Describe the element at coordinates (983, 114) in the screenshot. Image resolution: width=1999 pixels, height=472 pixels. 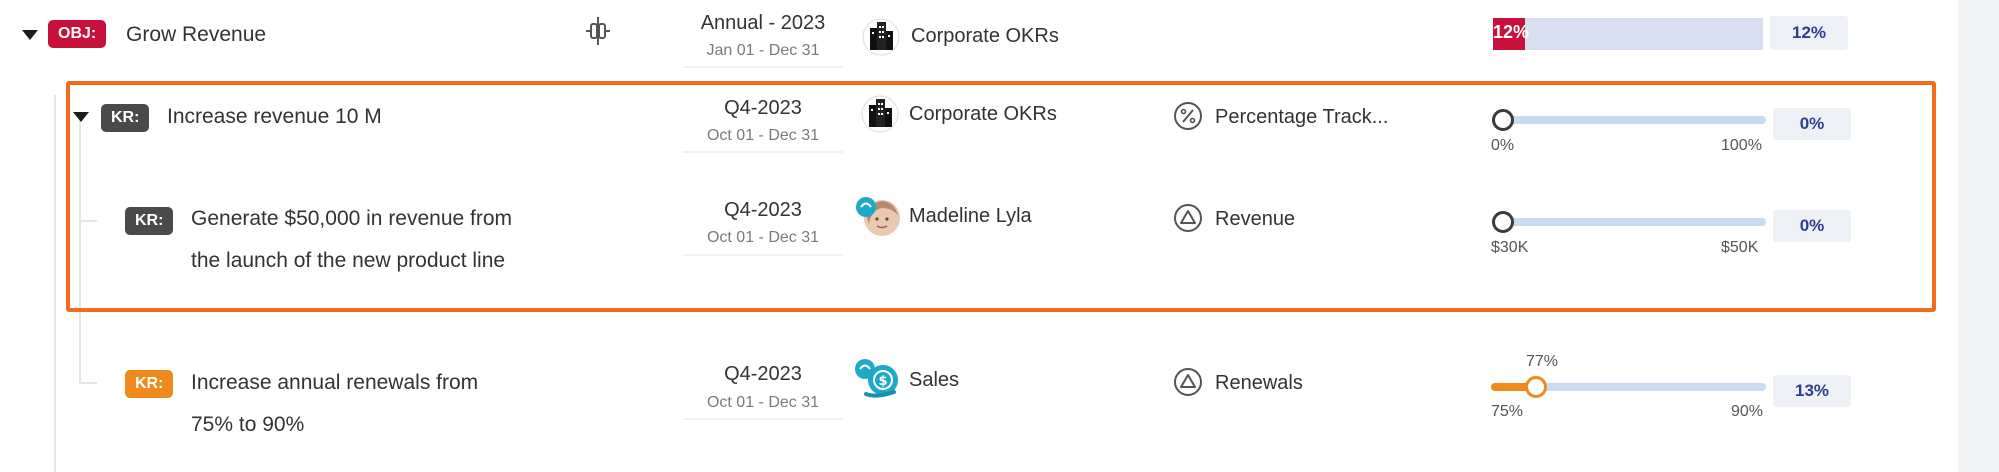
I see `kr-owner: Corporate OKRs` at that location.